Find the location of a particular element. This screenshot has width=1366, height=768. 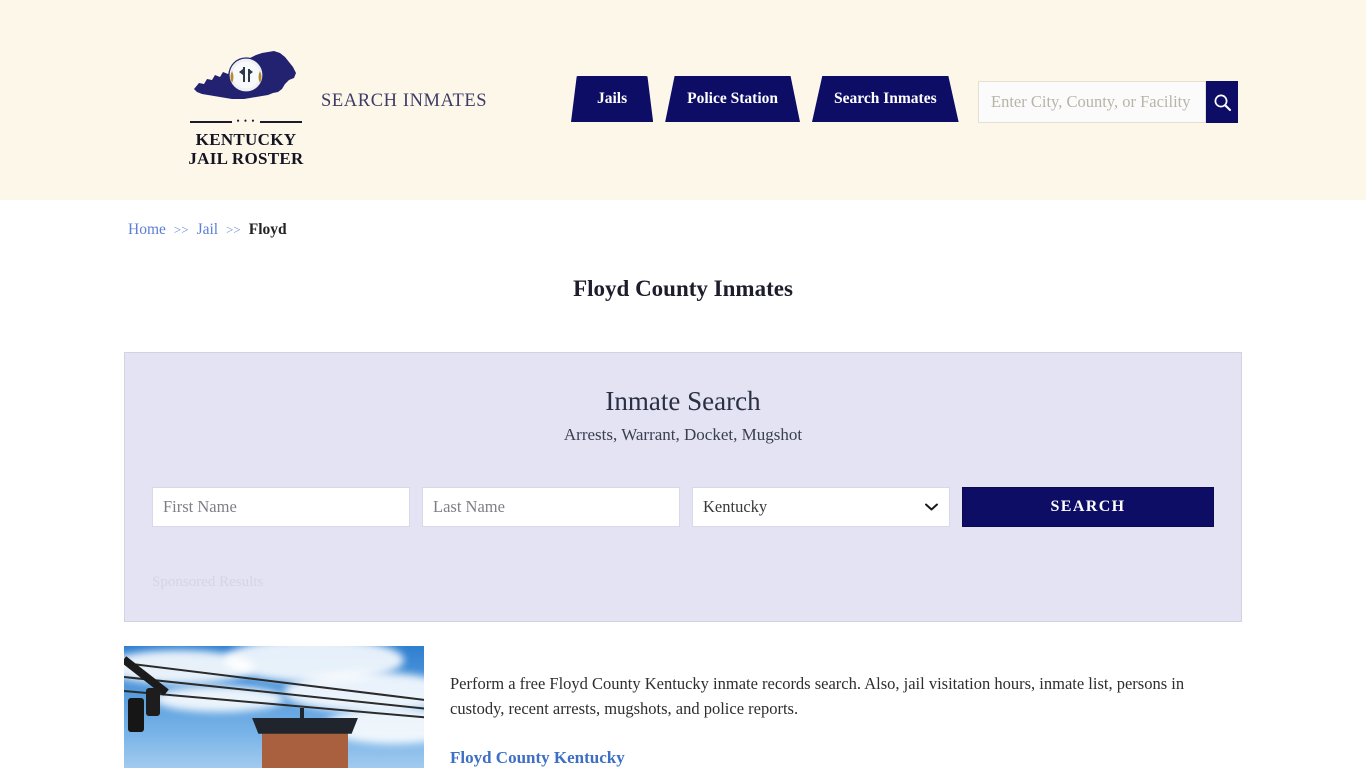

state-select-wrapper: Kentucky is located at coordinates (821, 506).